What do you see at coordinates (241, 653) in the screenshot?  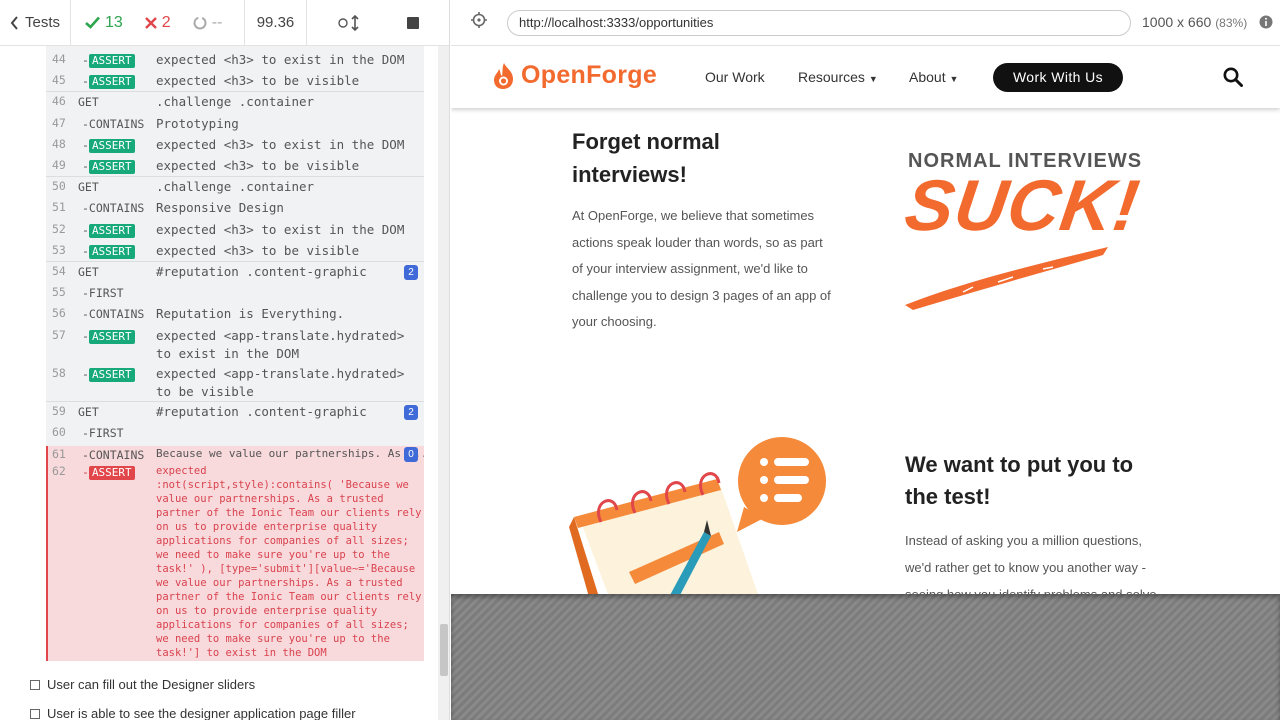 I see `error-line: task!'] to exist in the DOM` at bounding box center [241, 653].